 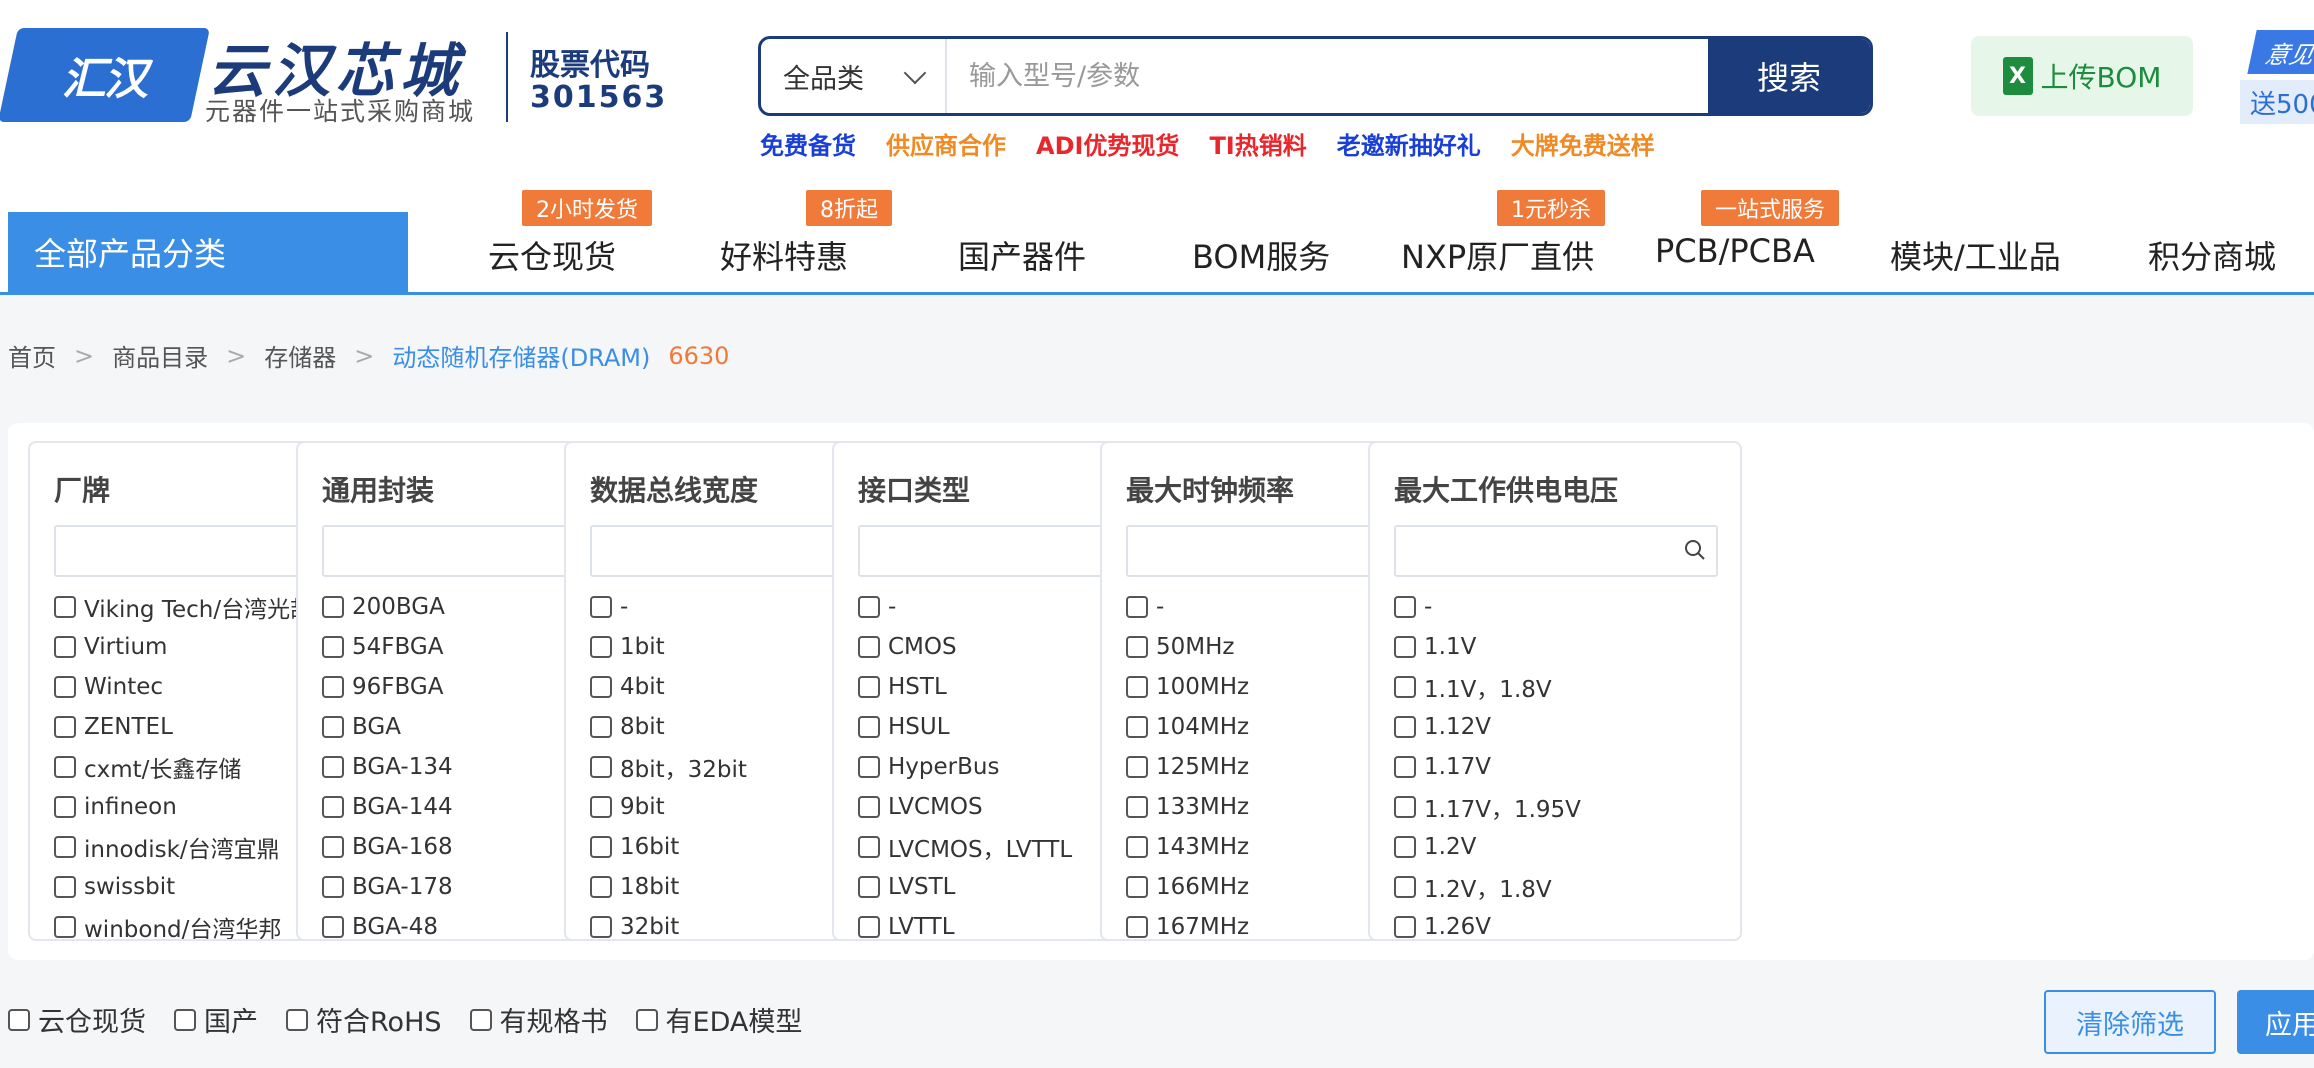 I want to click on filter-option: 1.1V, so click(x=1567, y=647).